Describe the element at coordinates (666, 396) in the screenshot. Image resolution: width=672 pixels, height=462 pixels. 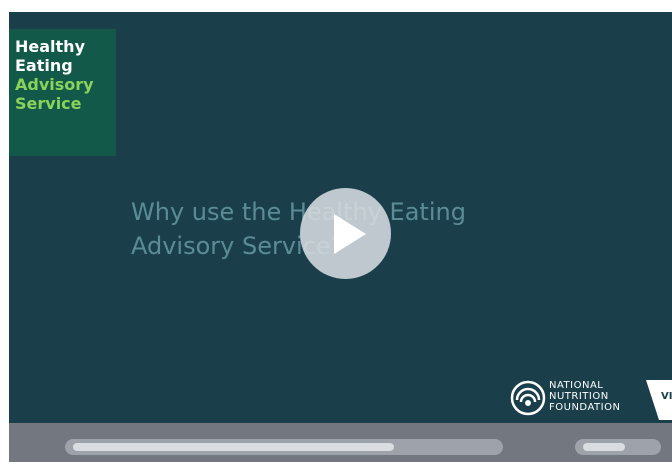
I see `vic-wordmark: VIC` at that location.